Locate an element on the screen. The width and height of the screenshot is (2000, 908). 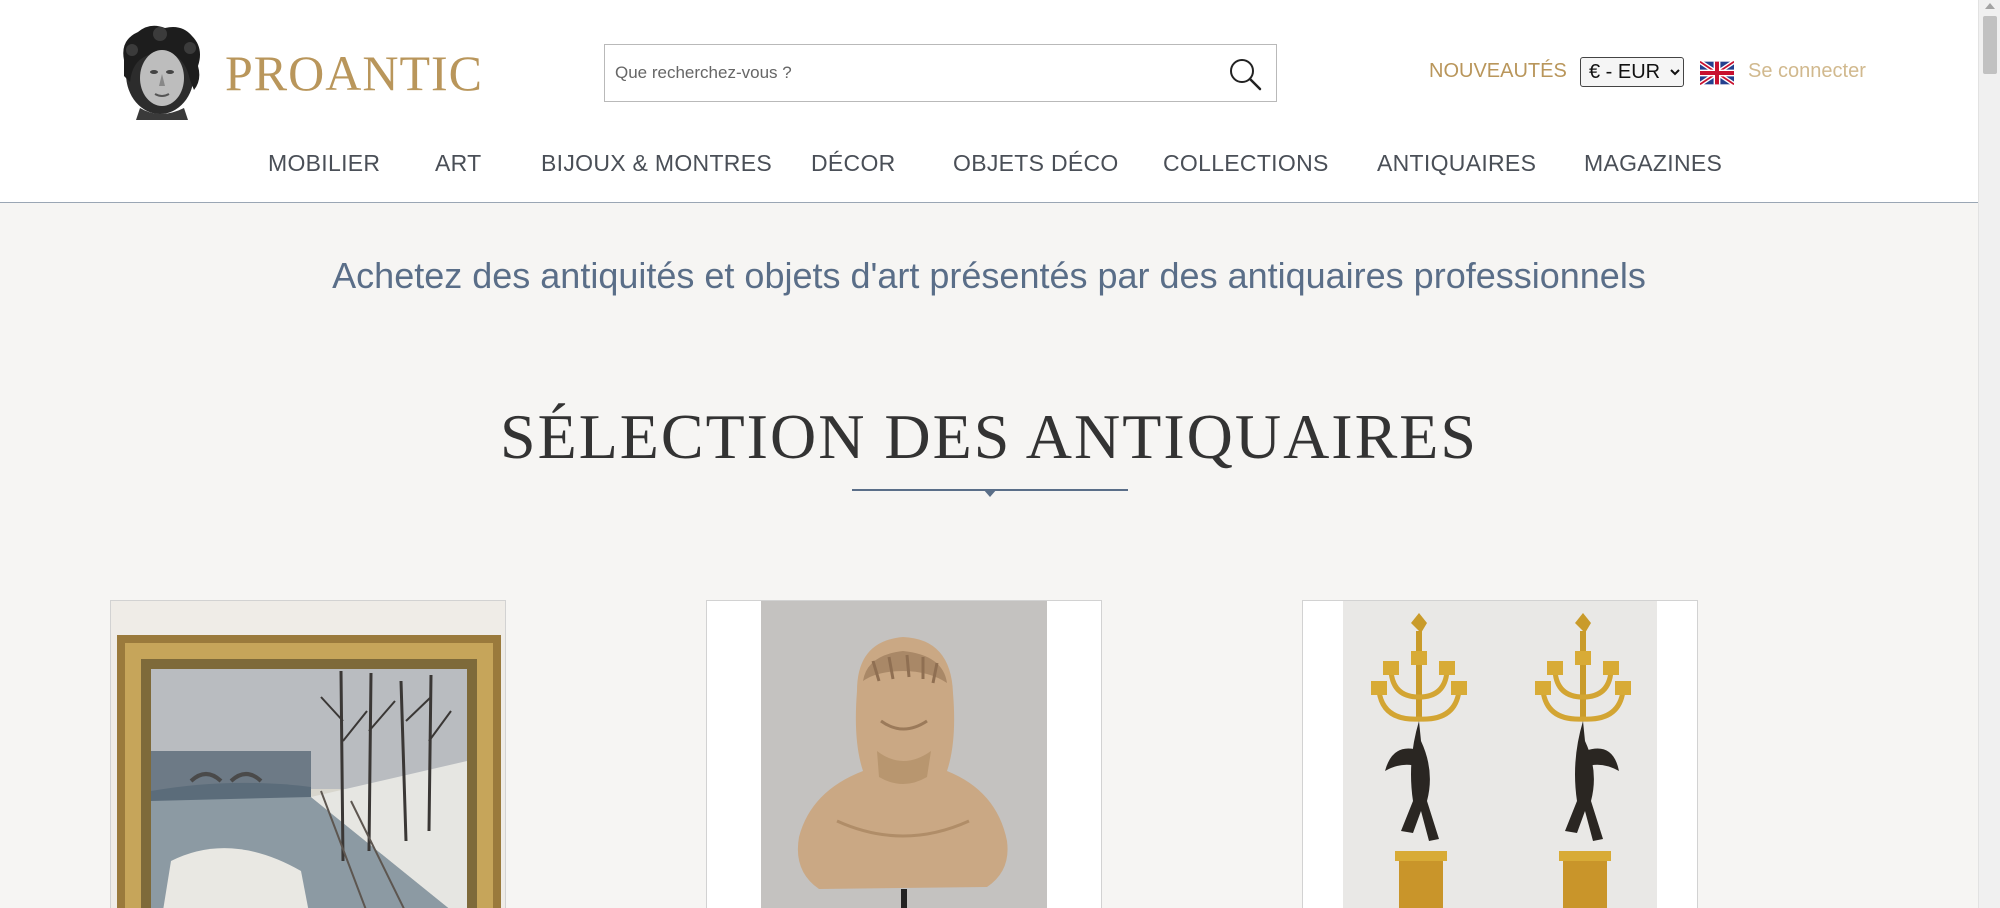
nouveautes-link: NOUVEAUTÉS is located at coordinates (1498, 71).